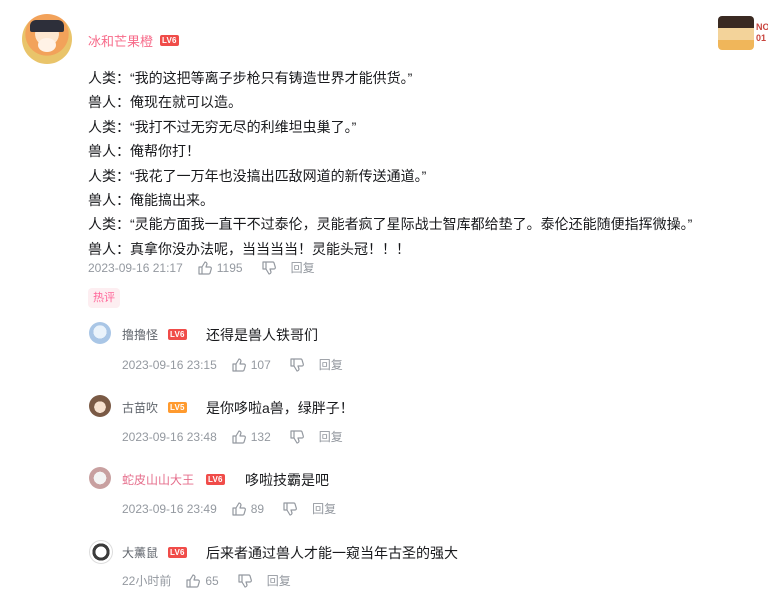 Image resolution: width=768 pixels, height=596 pixels. What do you see at coordinates (762, 27) in the screenshot?
I see `corner-badge-line-1: NO` at bounding box center [762, 27].